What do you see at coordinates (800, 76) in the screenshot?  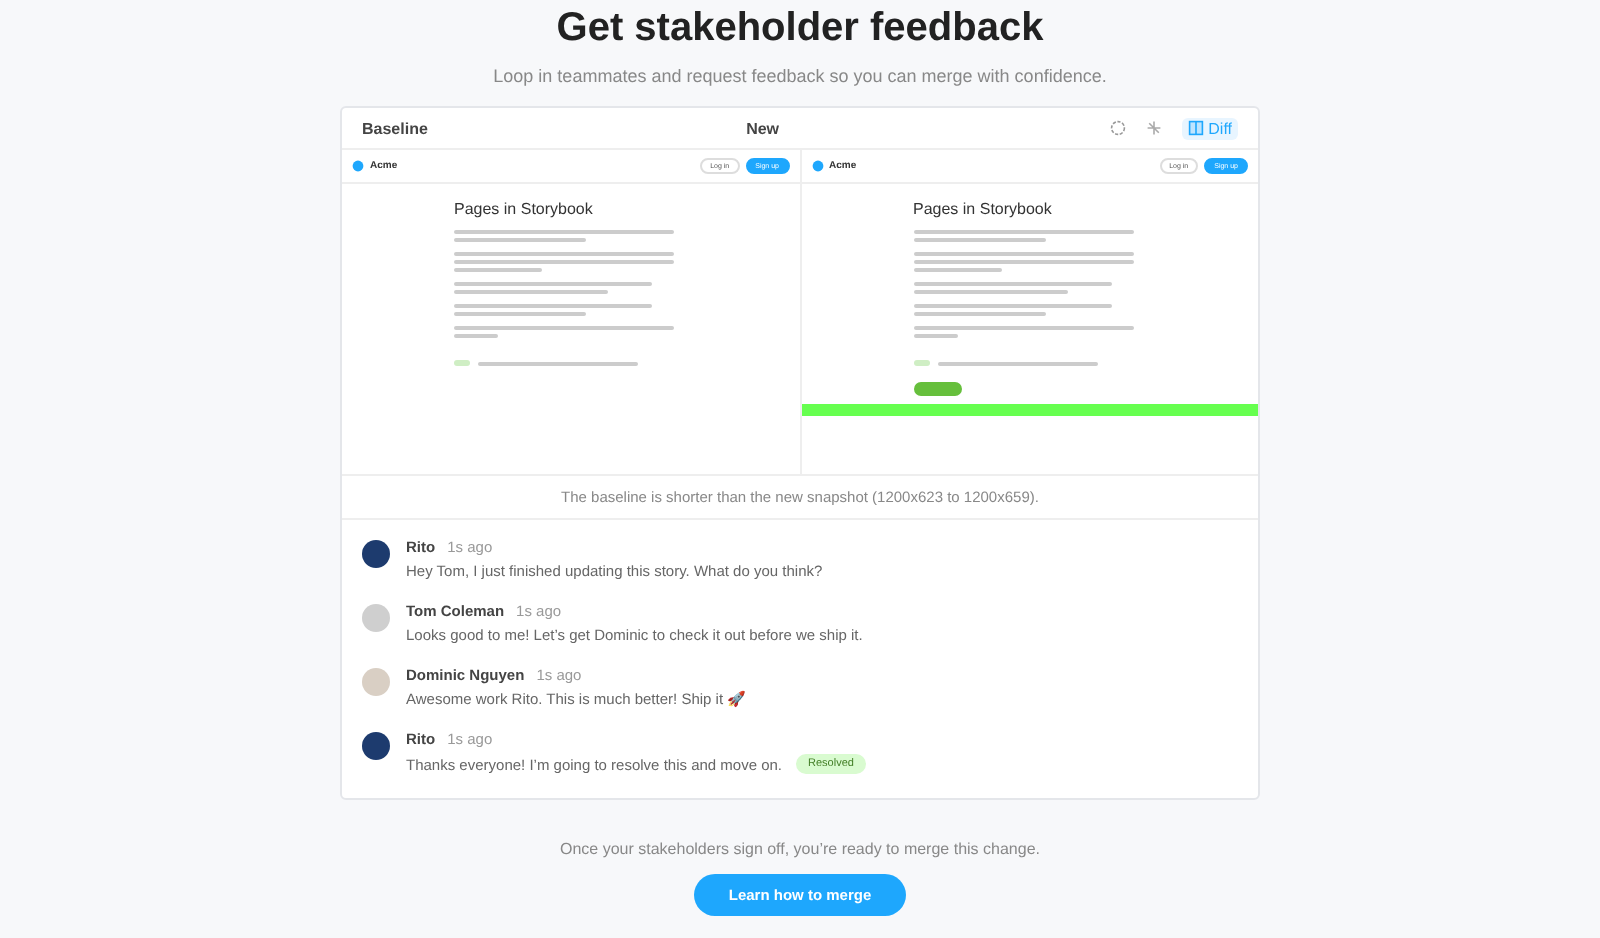 I see `page-subheading: Loop in teammates and request feedback so you can merge with confidence.` at bounding box center [800, 76].